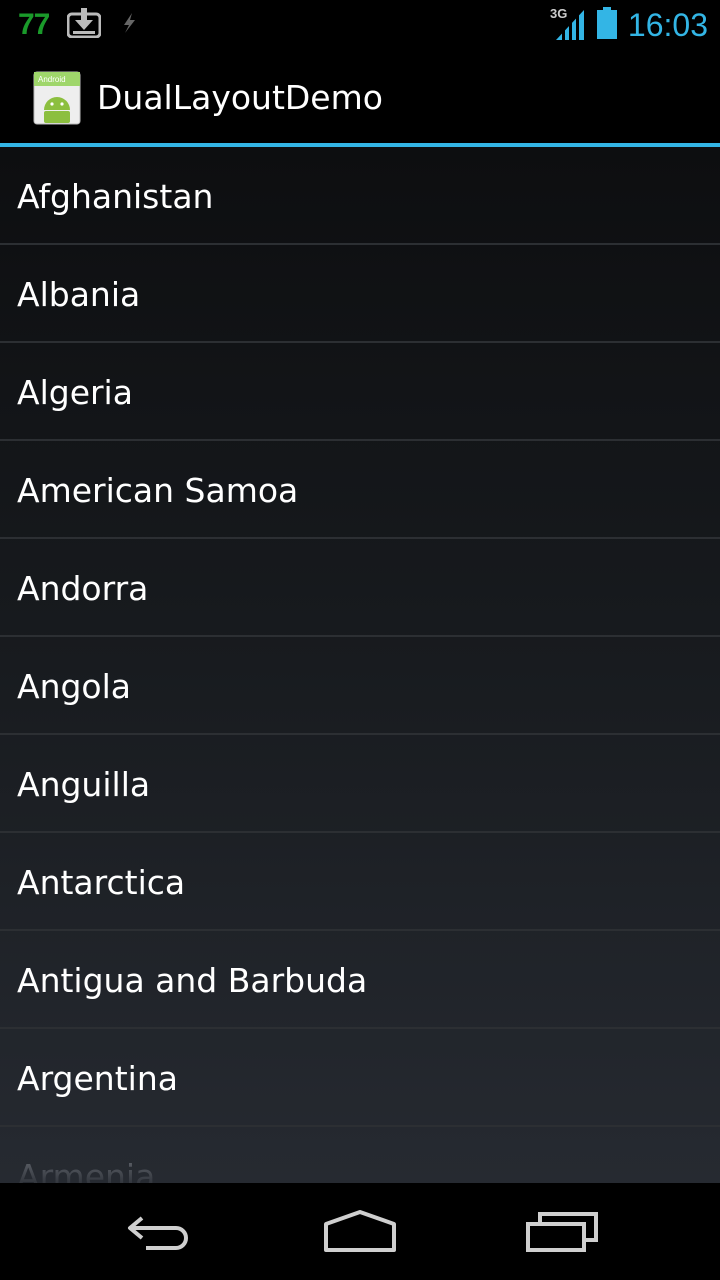  I want to click on navigation-bar, so click(360, 1232).